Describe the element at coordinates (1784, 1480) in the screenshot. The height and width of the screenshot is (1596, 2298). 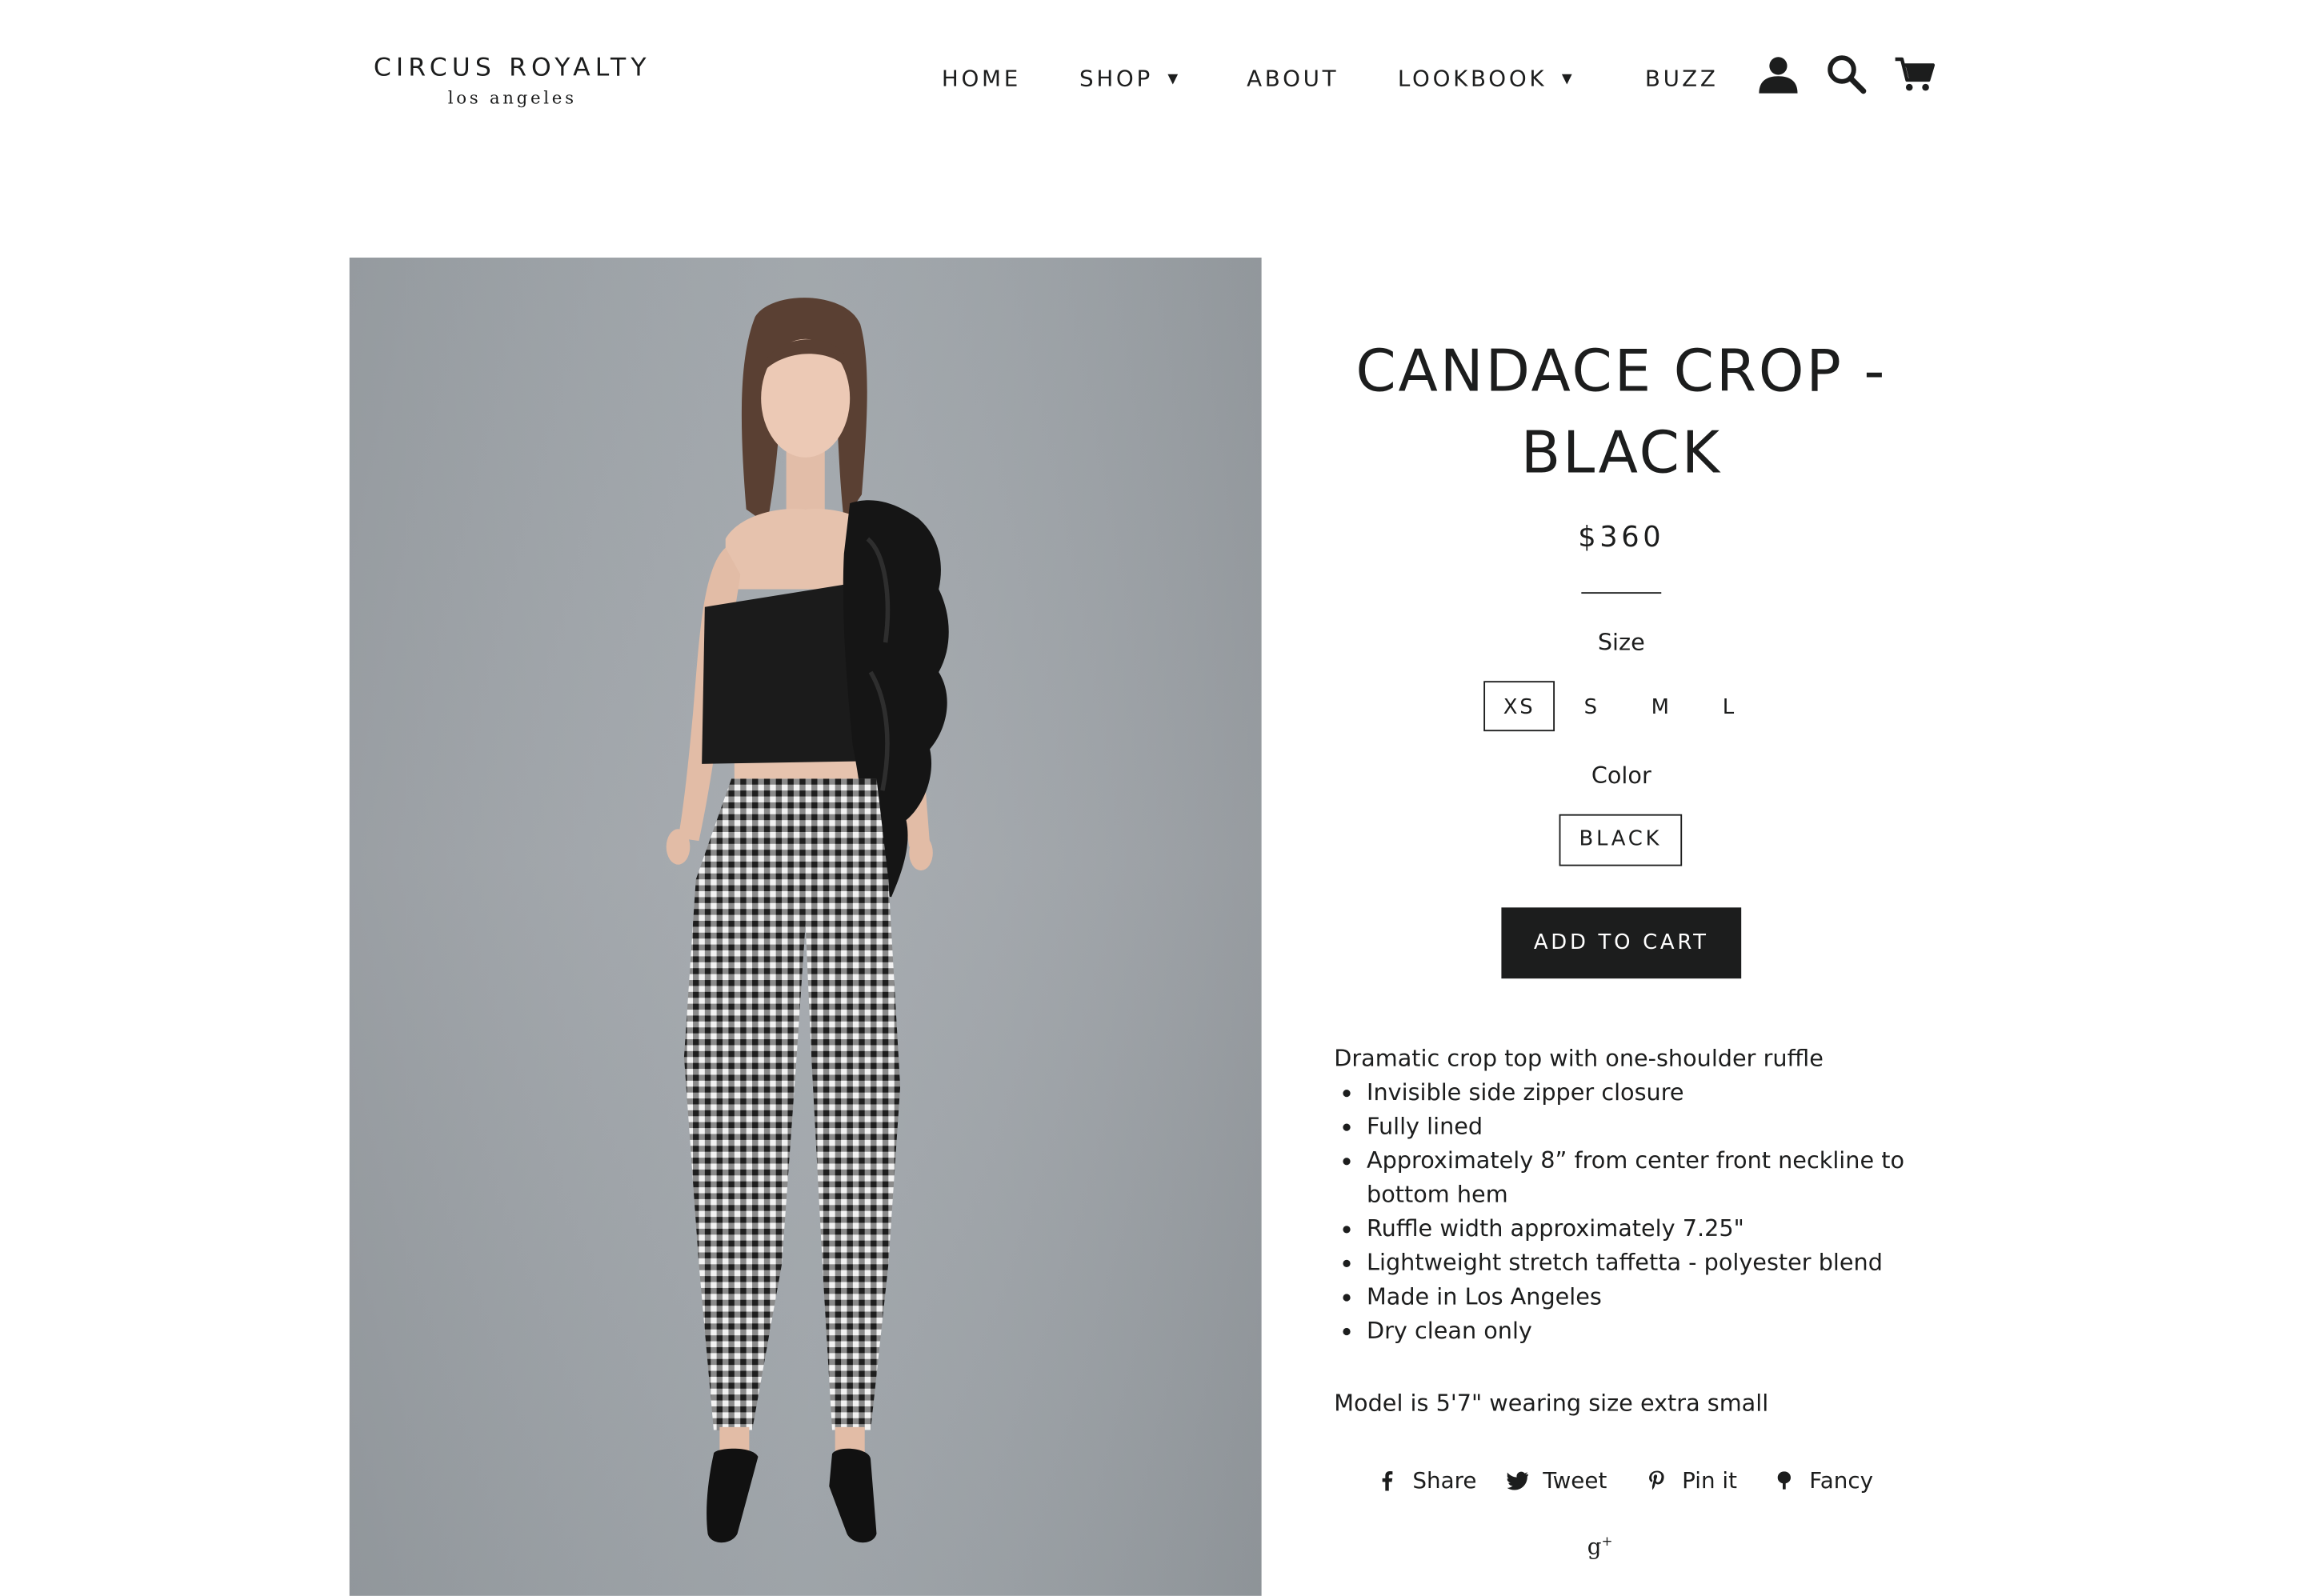
I see `fancy-icon` at that location.